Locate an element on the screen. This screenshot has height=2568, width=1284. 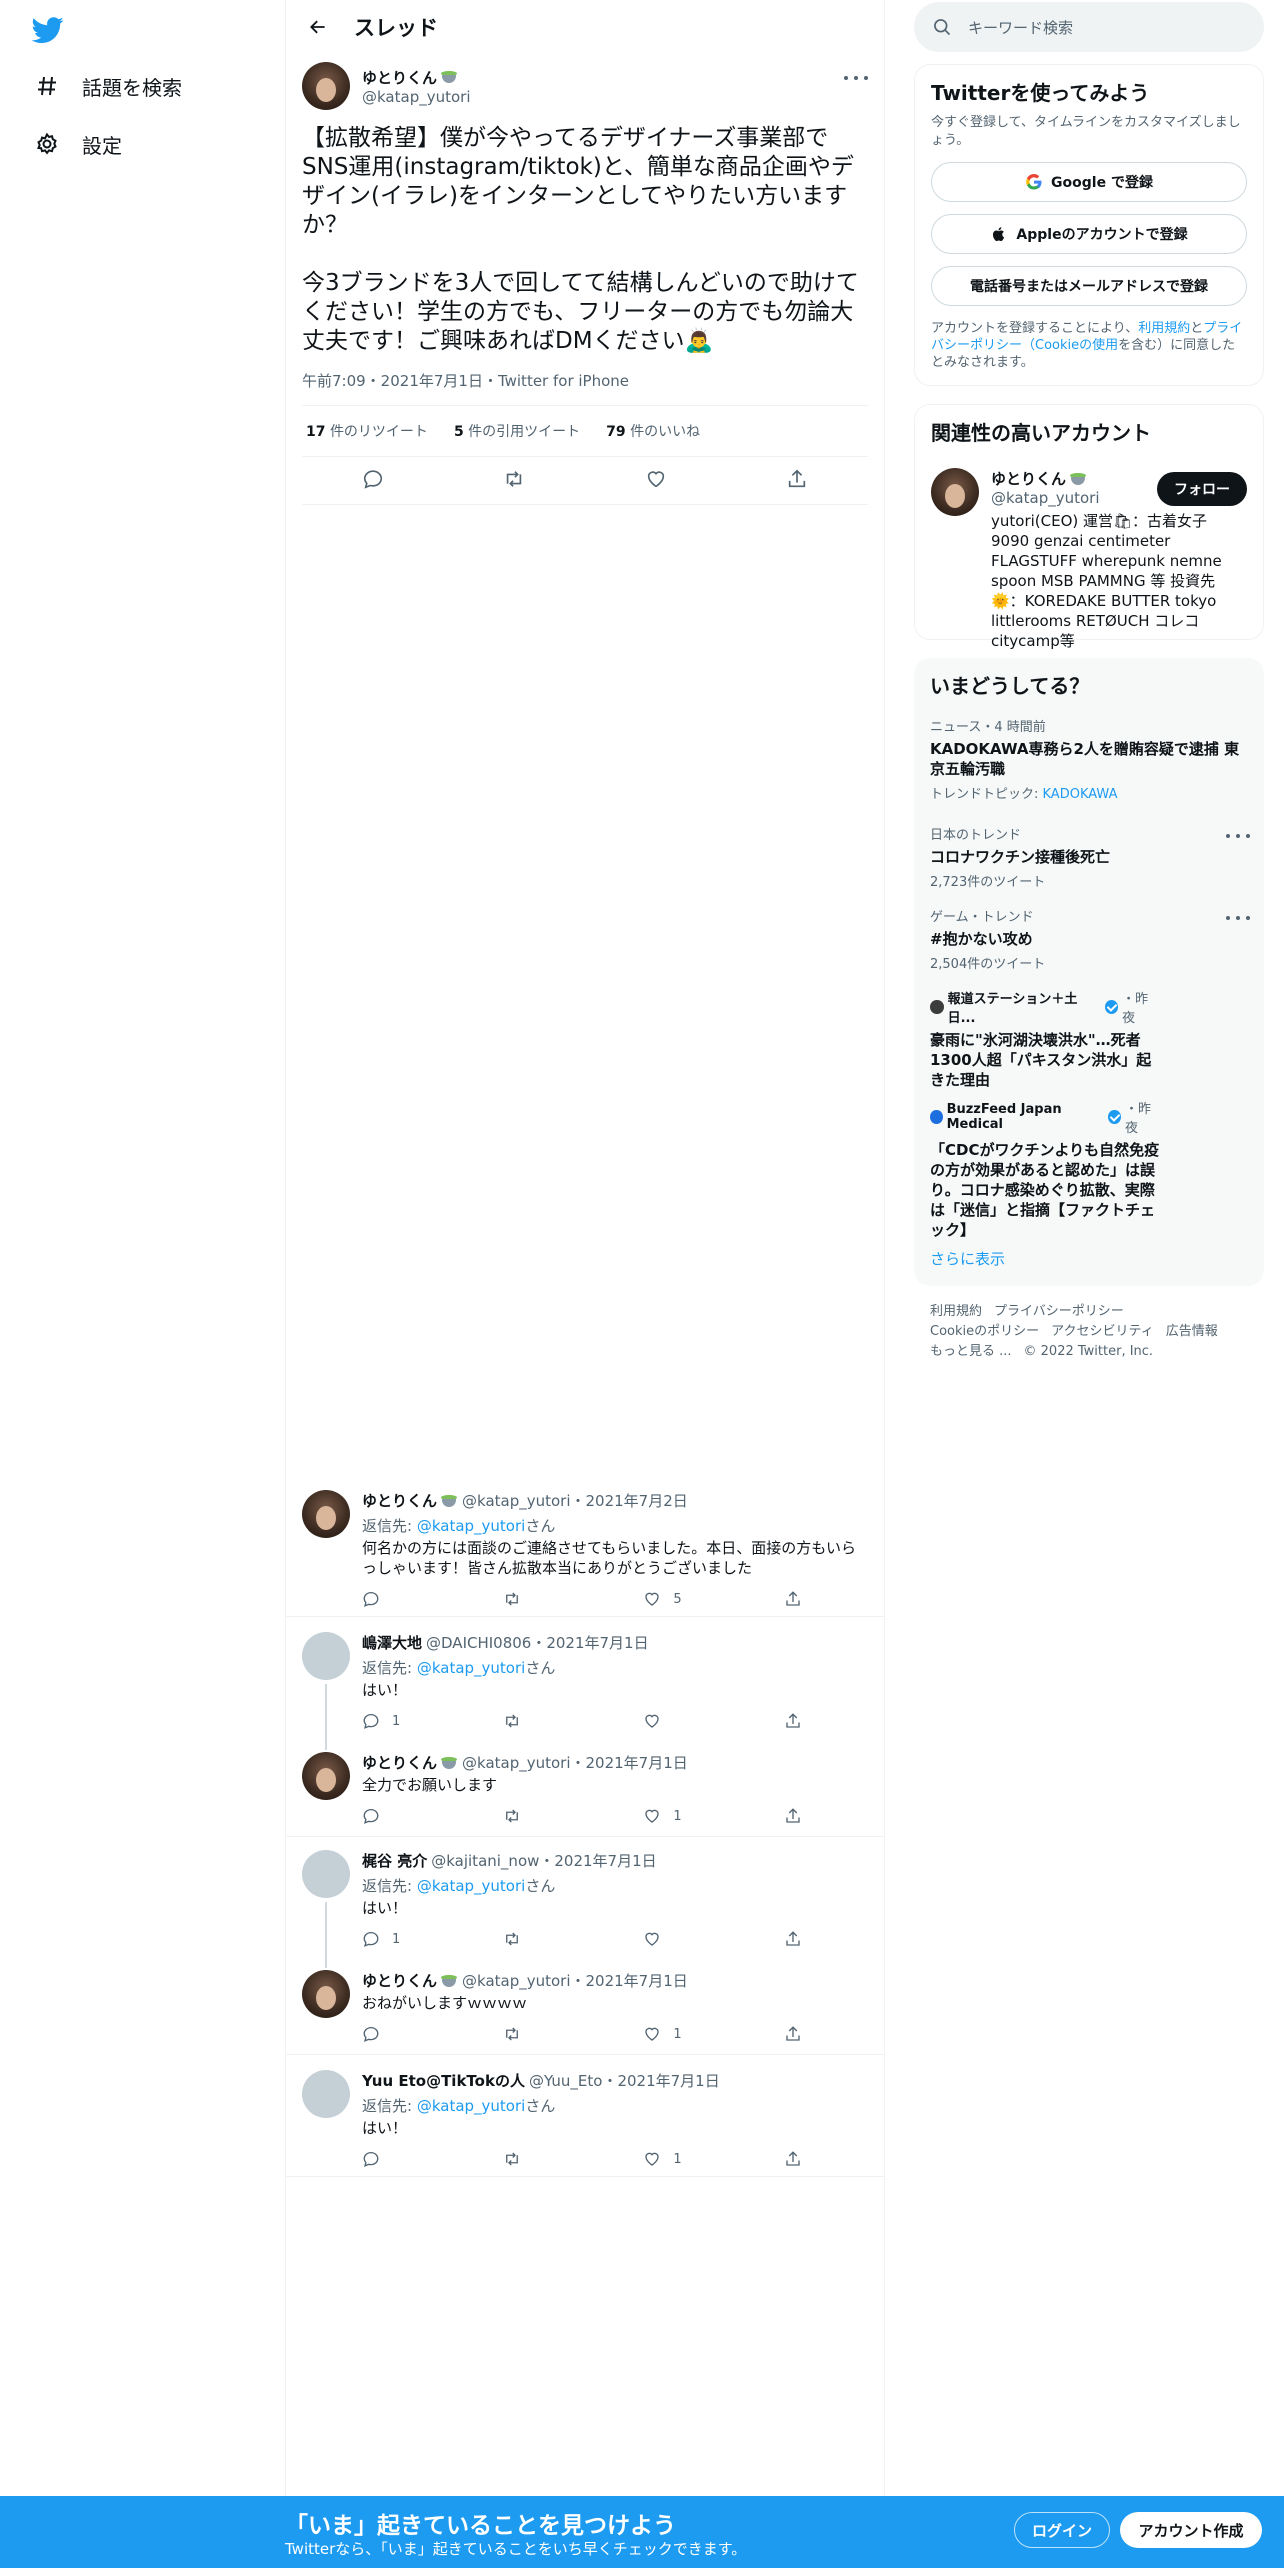
page-title: スレッド is located at coordinates (396, 28).